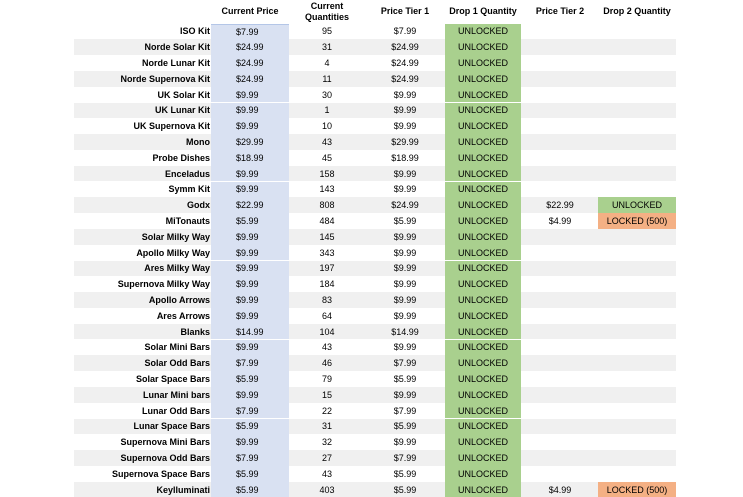 Image resolution: width=743 pixels, height=497 pixels. What do you see at coordinates (327, 316) in the screenshot?
I see `current-quantity-cell: 64` at bounding box center [327, 316].